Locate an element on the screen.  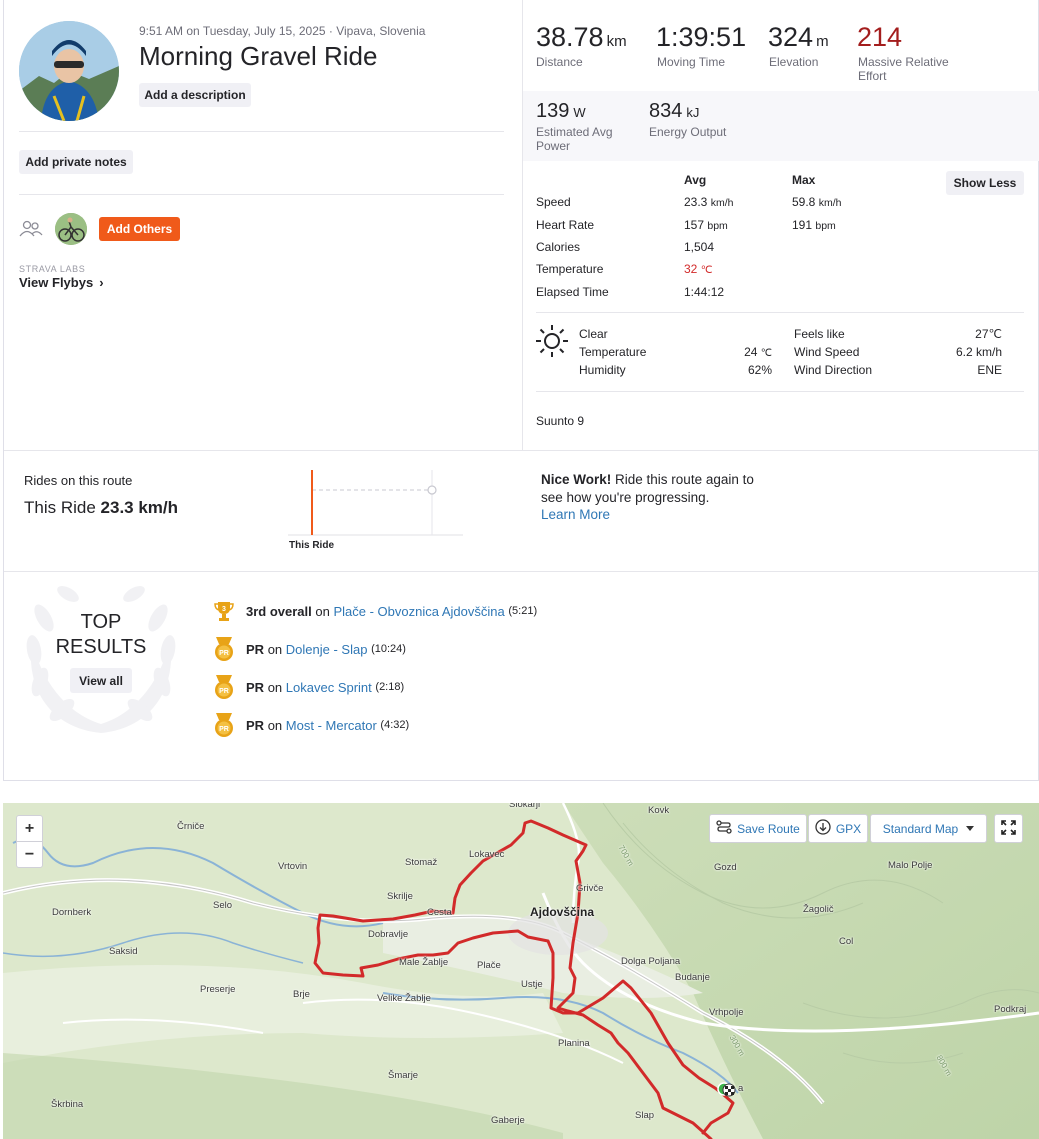
result-time: (4:32) is located at coordinates (395, 725).